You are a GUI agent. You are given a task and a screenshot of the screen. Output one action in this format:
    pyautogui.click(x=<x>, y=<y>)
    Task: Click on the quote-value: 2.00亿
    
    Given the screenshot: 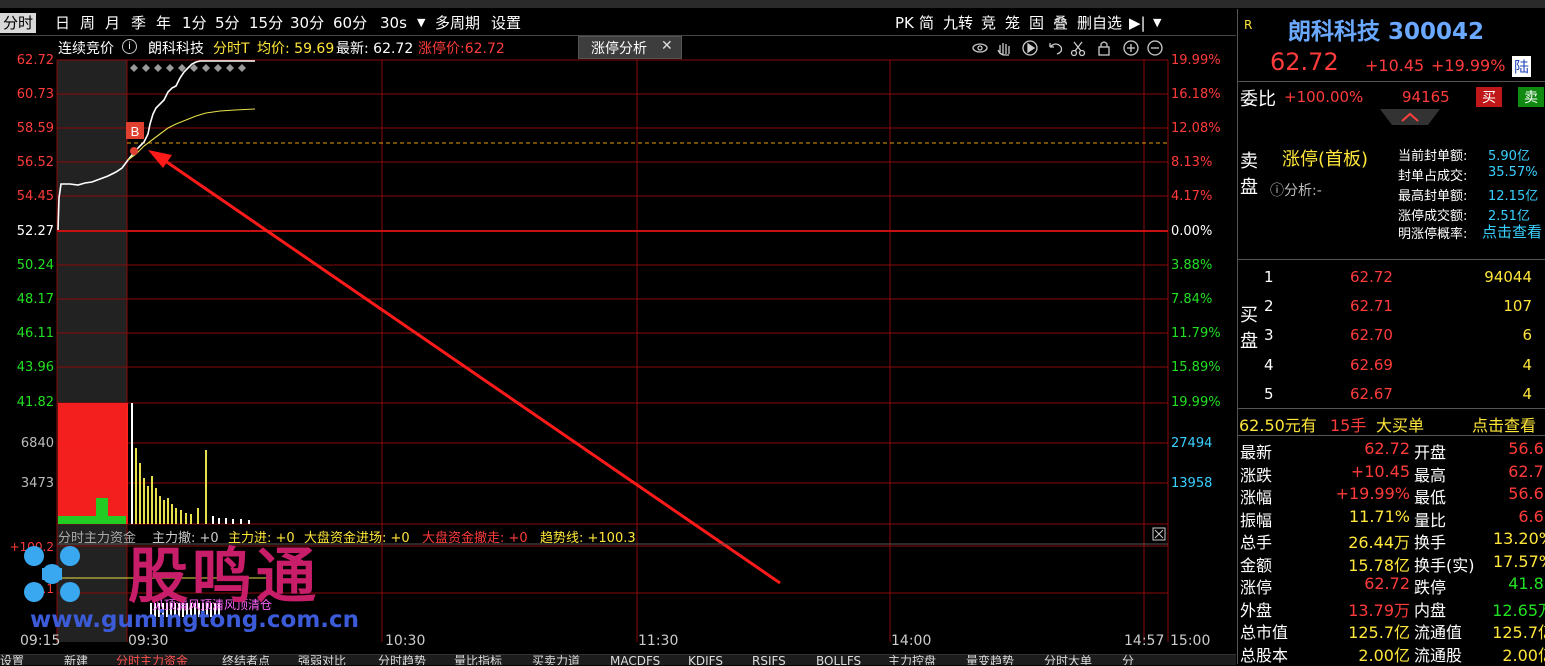 What is the action you would take?
    pyautogui.click(x=1523, y=655)
    